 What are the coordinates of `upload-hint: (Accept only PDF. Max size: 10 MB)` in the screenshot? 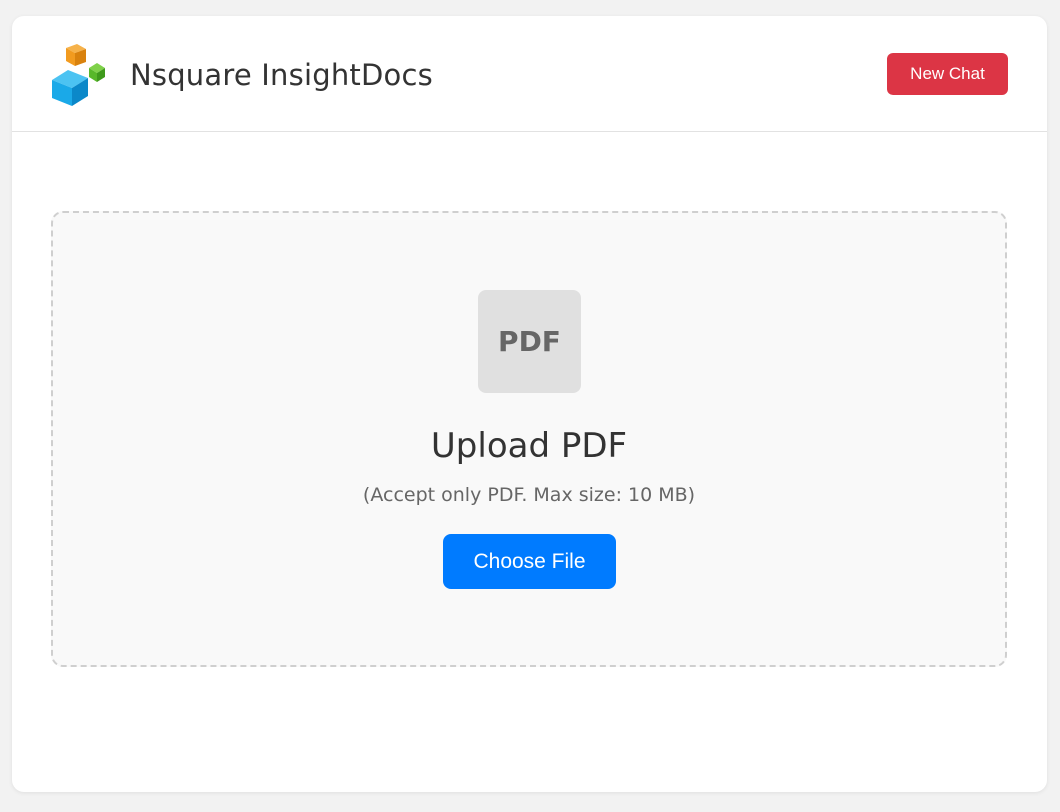 It's located at (529, 495).